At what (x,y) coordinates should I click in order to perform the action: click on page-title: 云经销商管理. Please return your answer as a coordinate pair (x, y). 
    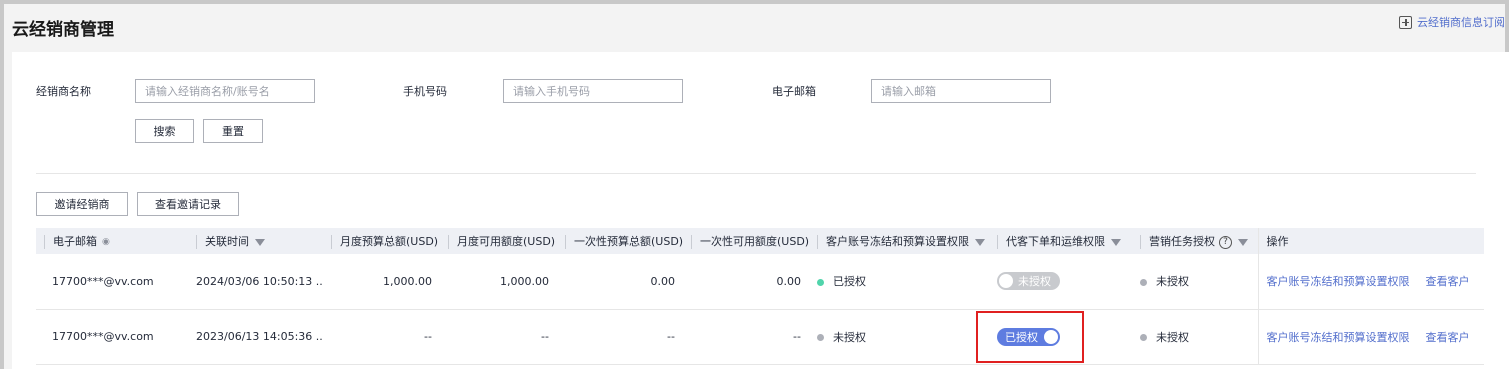
    Looking at the image, I should click on (63, 30).